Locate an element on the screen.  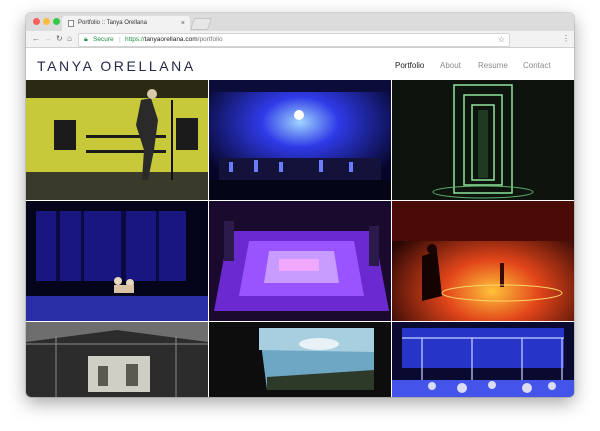
back-arrow-icon: ← is located at coordinates (36, 39).